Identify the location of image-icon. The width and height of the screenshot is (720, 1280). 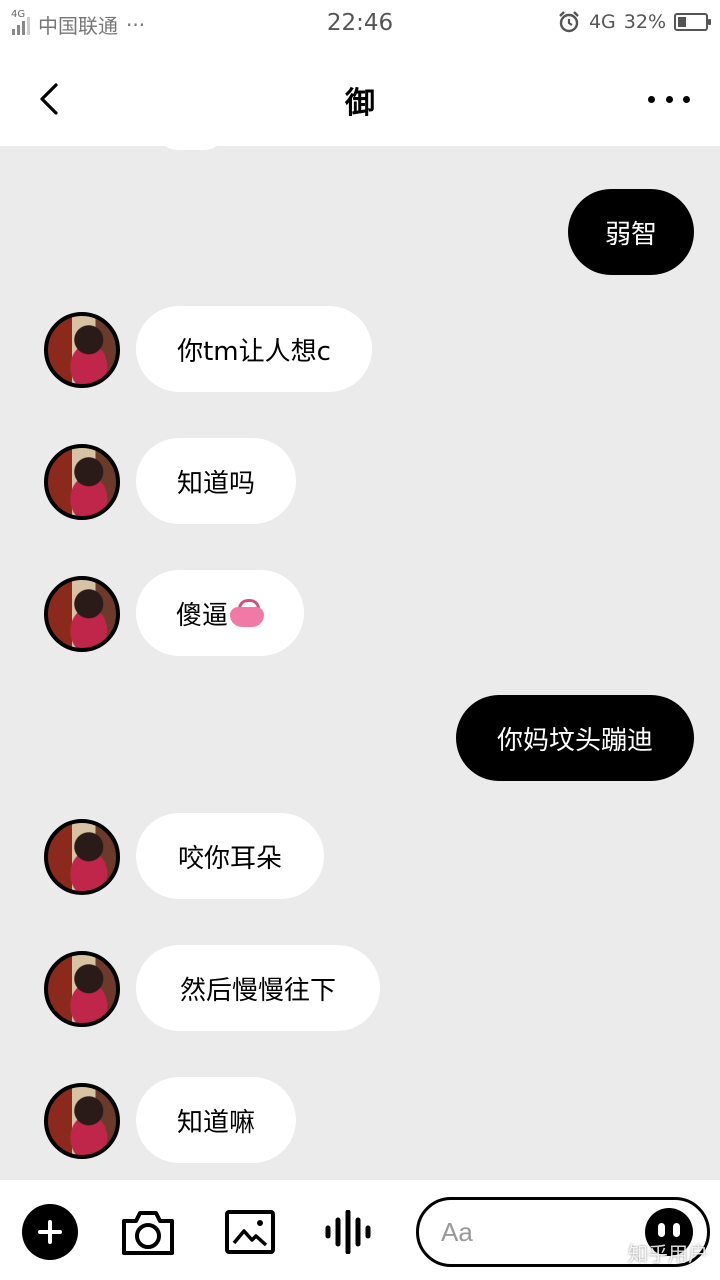
(250, 1232).